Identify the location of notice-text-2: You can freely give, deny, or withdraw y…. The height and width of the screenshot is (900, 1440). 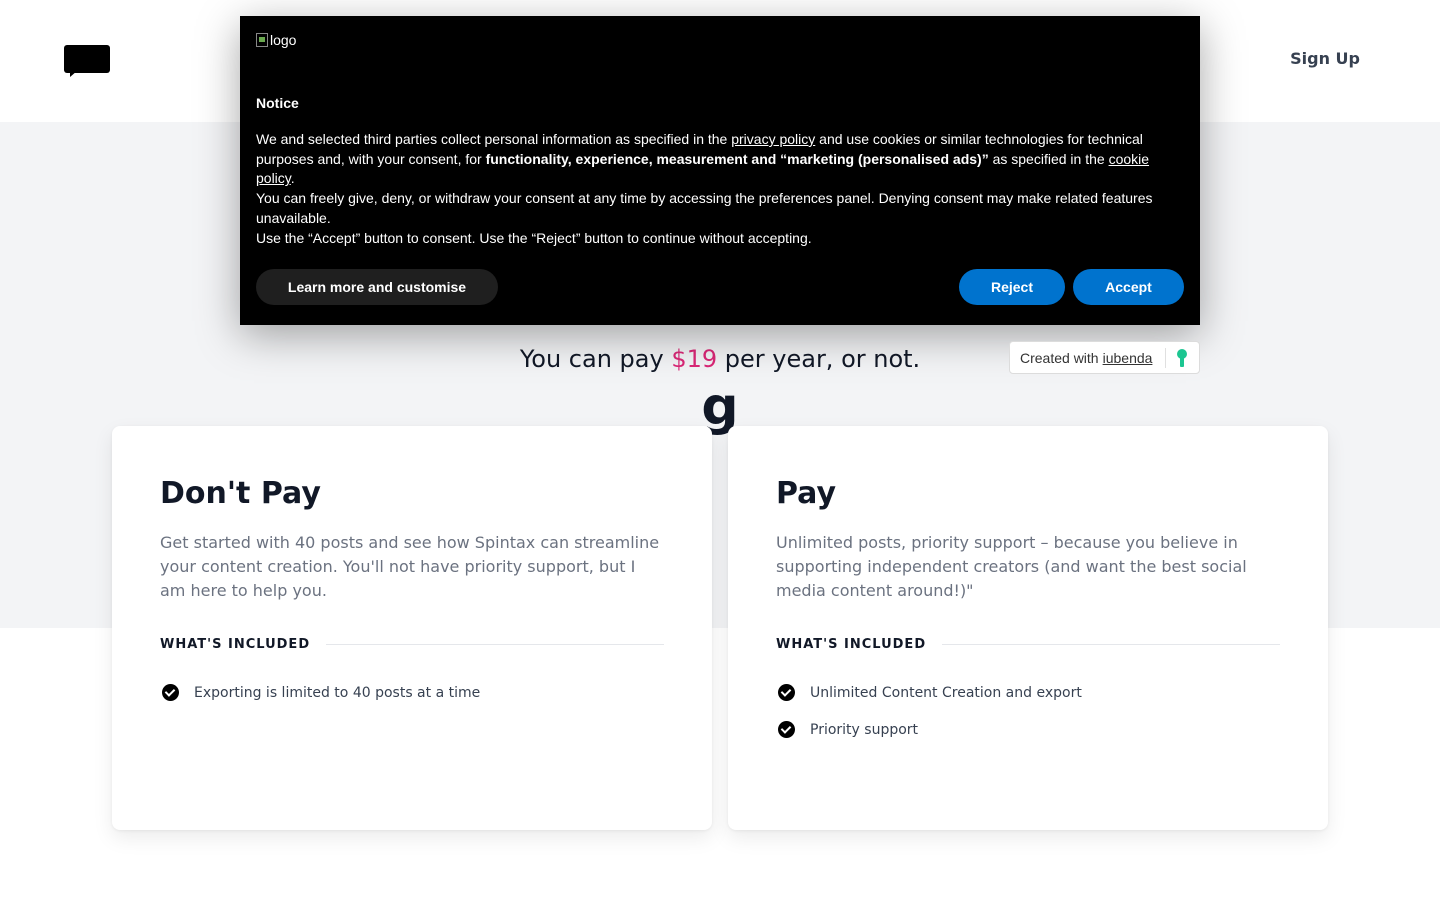
(704, 208).